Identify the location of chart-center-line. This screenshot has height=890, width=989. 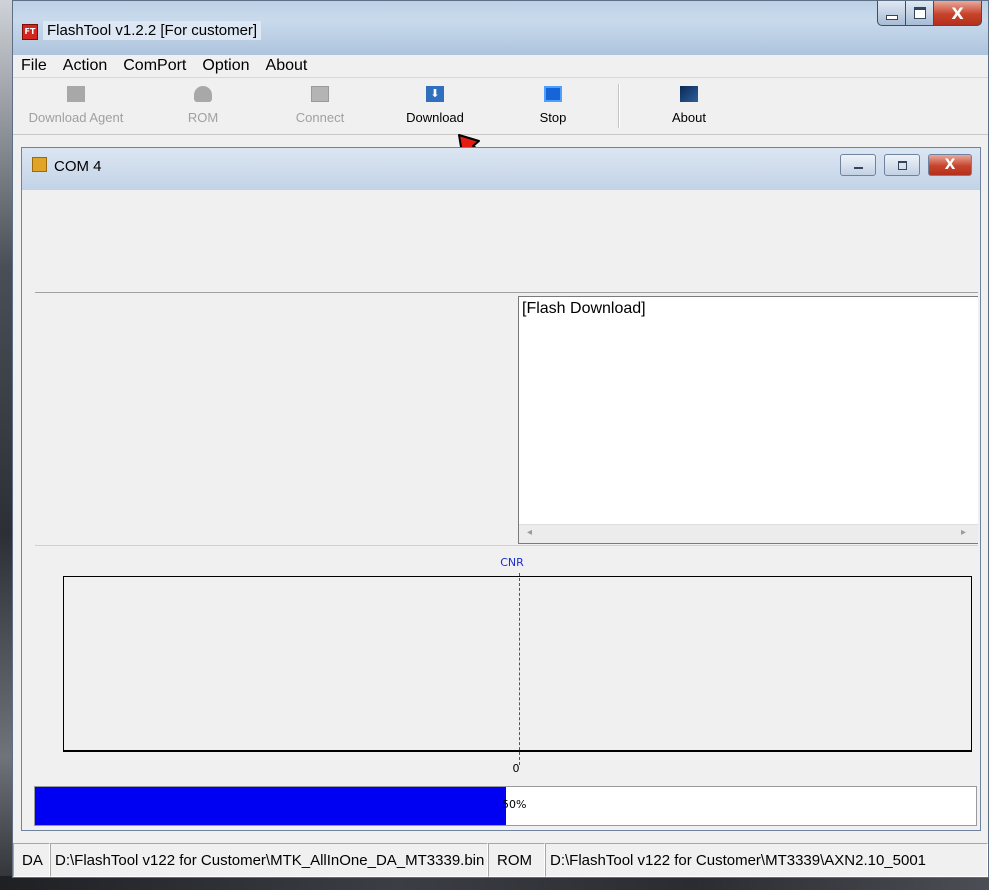
(519, 669).